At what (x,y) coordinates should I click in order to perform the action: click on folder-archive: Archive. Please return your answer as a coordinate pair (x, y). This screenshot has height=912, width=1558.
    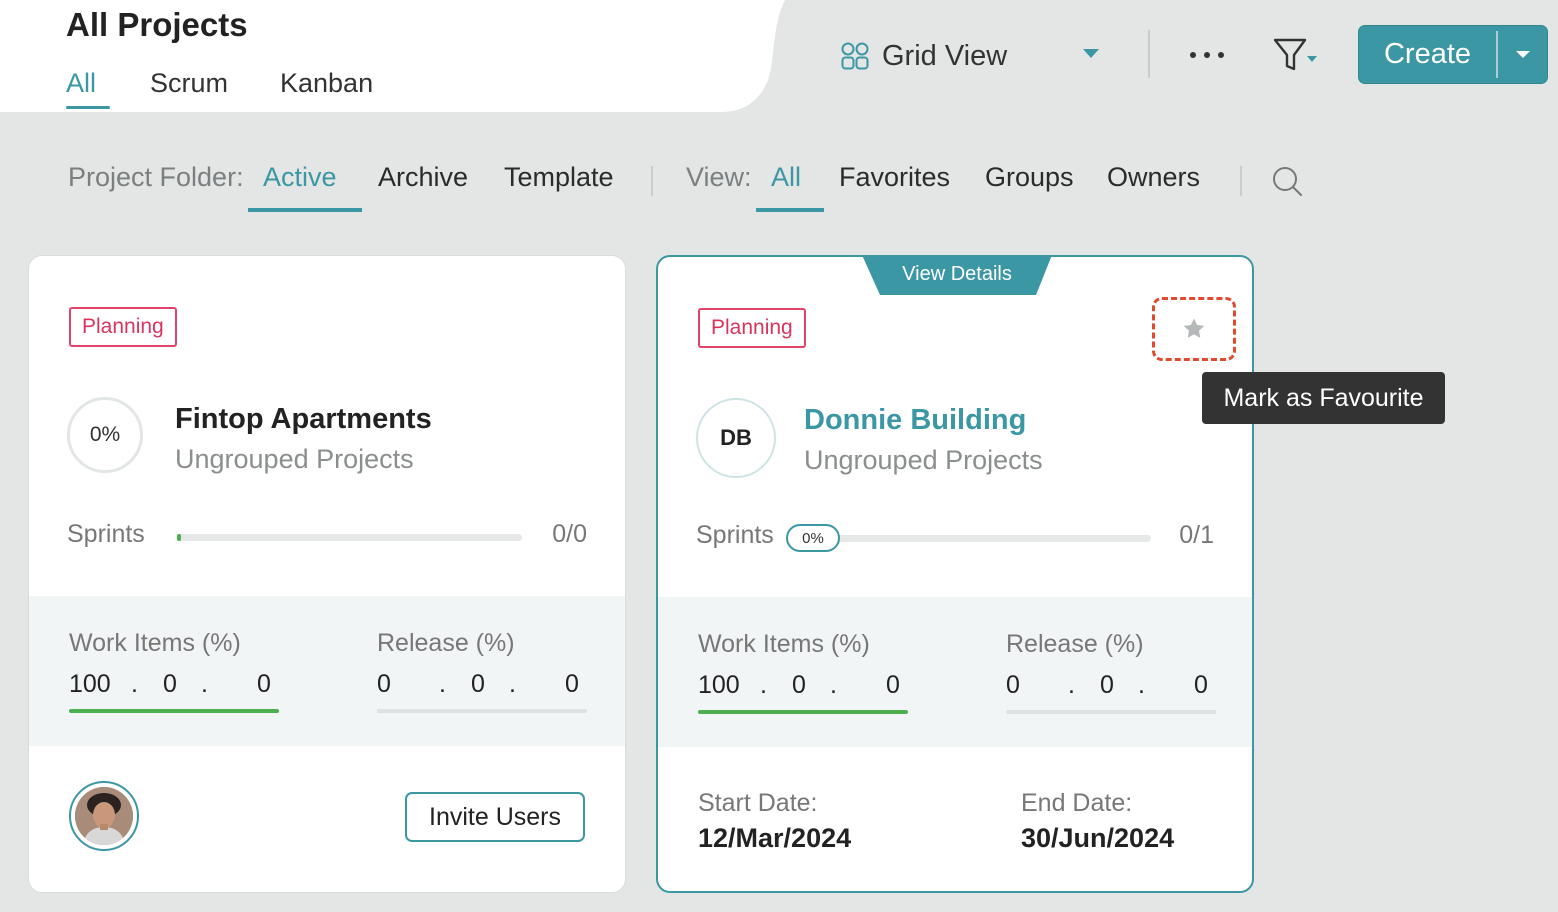
    Looking at the image, I should click on (423, 177).